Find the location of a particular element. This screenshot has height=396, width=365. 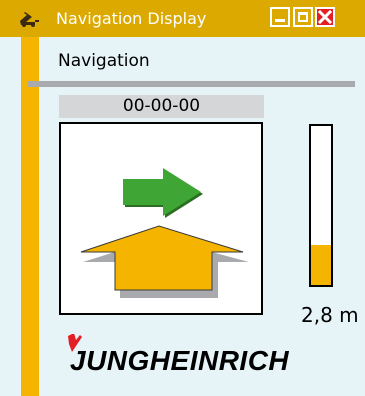

close-button is located at coordinates (325, 17).